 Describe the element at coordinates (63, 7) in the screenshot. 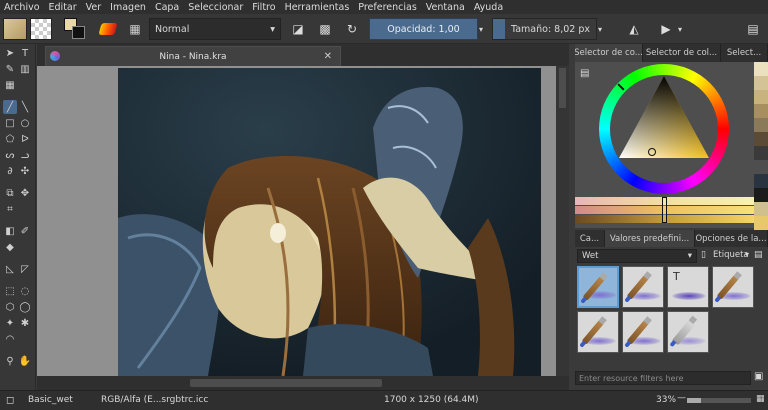

I see `menu-editar: Editar` at that location.